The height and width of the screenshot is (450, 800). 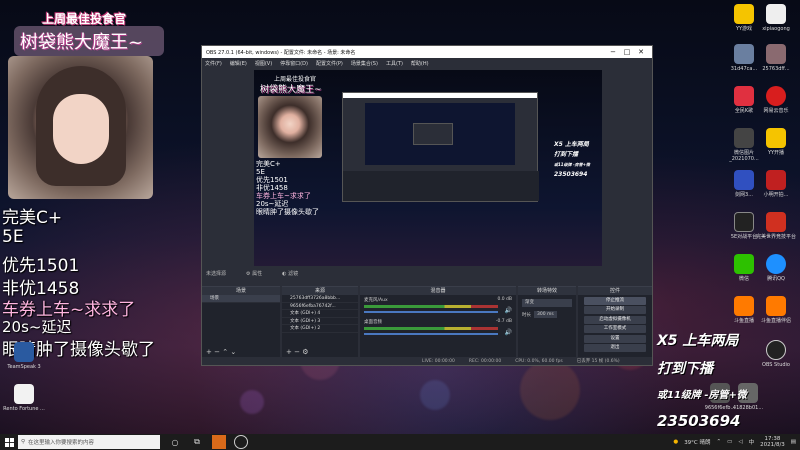 What do you see at coordinates (394, 63) in the screenshot?
I see `menu-tools: 工具(T)` at bounding box center [394, 63].